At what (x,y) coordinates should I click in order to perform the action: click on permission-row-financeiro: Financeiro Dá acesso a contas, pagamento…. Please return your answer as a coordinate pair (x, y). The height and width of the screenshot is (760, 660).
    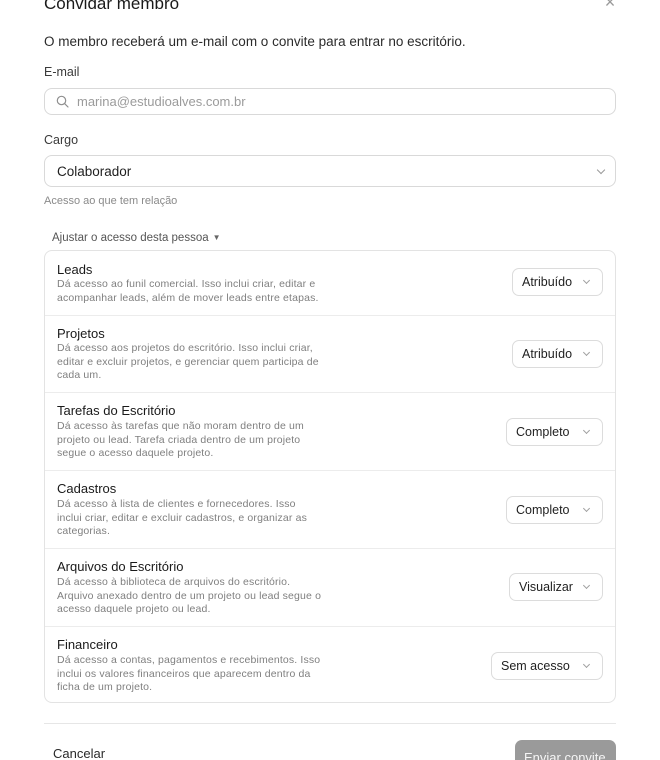
    Looking at the image, I should click on (330, 664).